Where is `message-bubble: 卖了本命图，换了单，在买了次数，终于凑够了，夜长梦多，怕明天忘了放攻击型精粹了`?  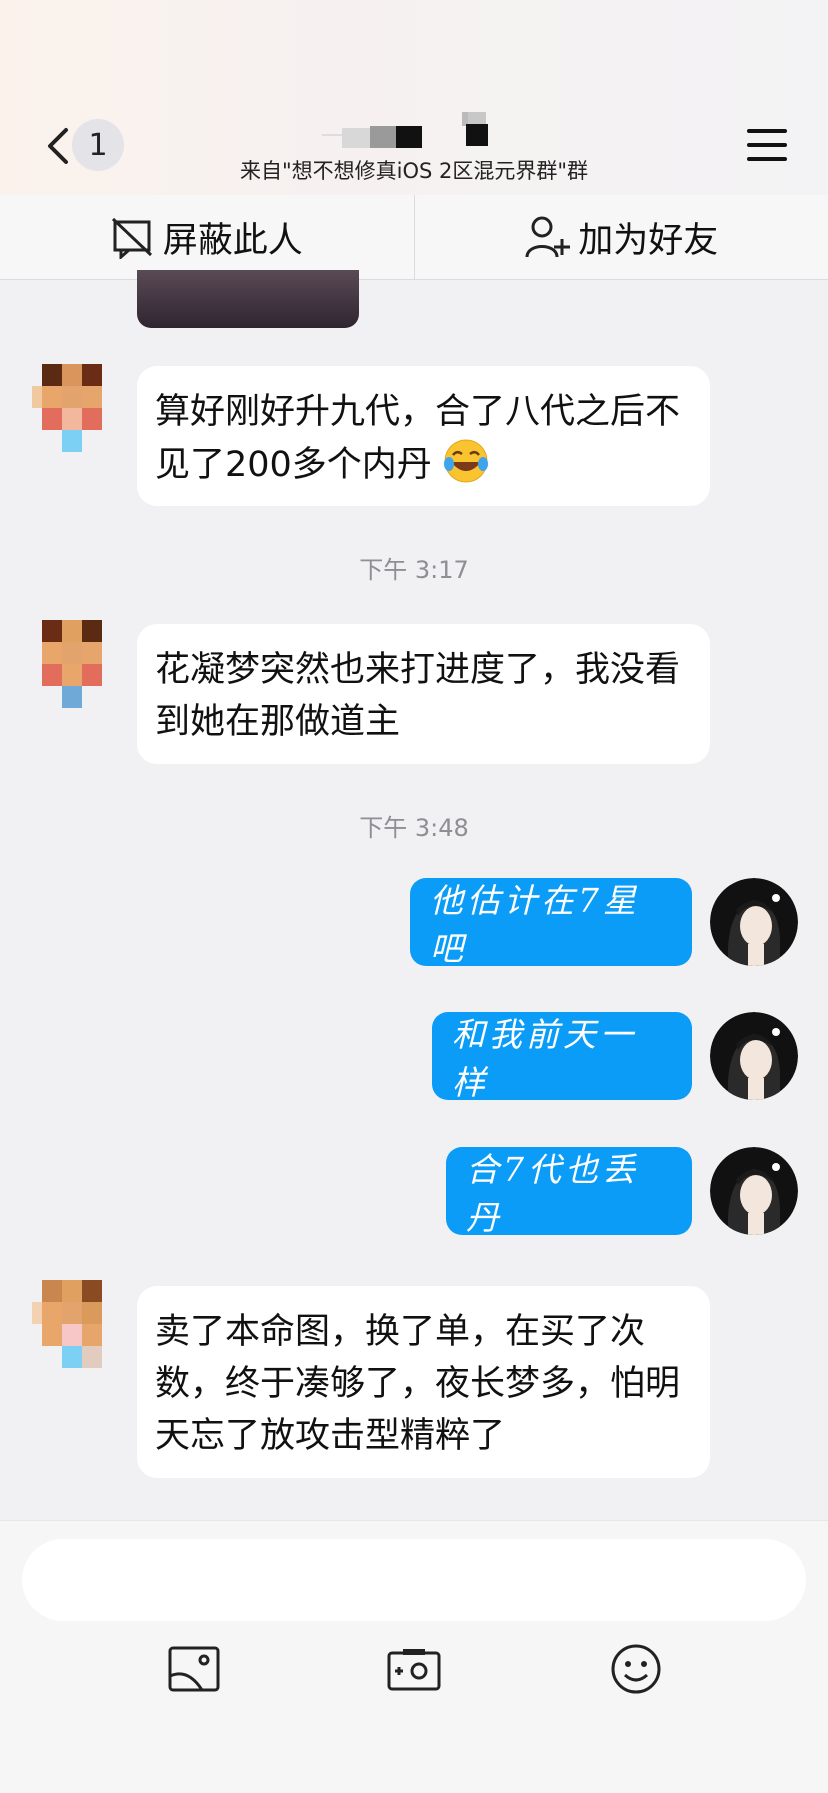
message-bubble: 卖了本命图，换了单，在买了次数，终于凑够了，夜长梦多，怕明天忘了放攻击型精粹了 is located at coordinates (423, 1382).